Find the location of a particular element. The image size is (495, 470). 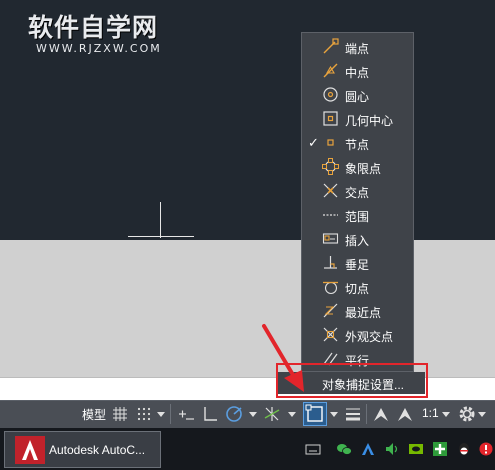

menu-item-label: 平行 is located at coordinates (357, 361).